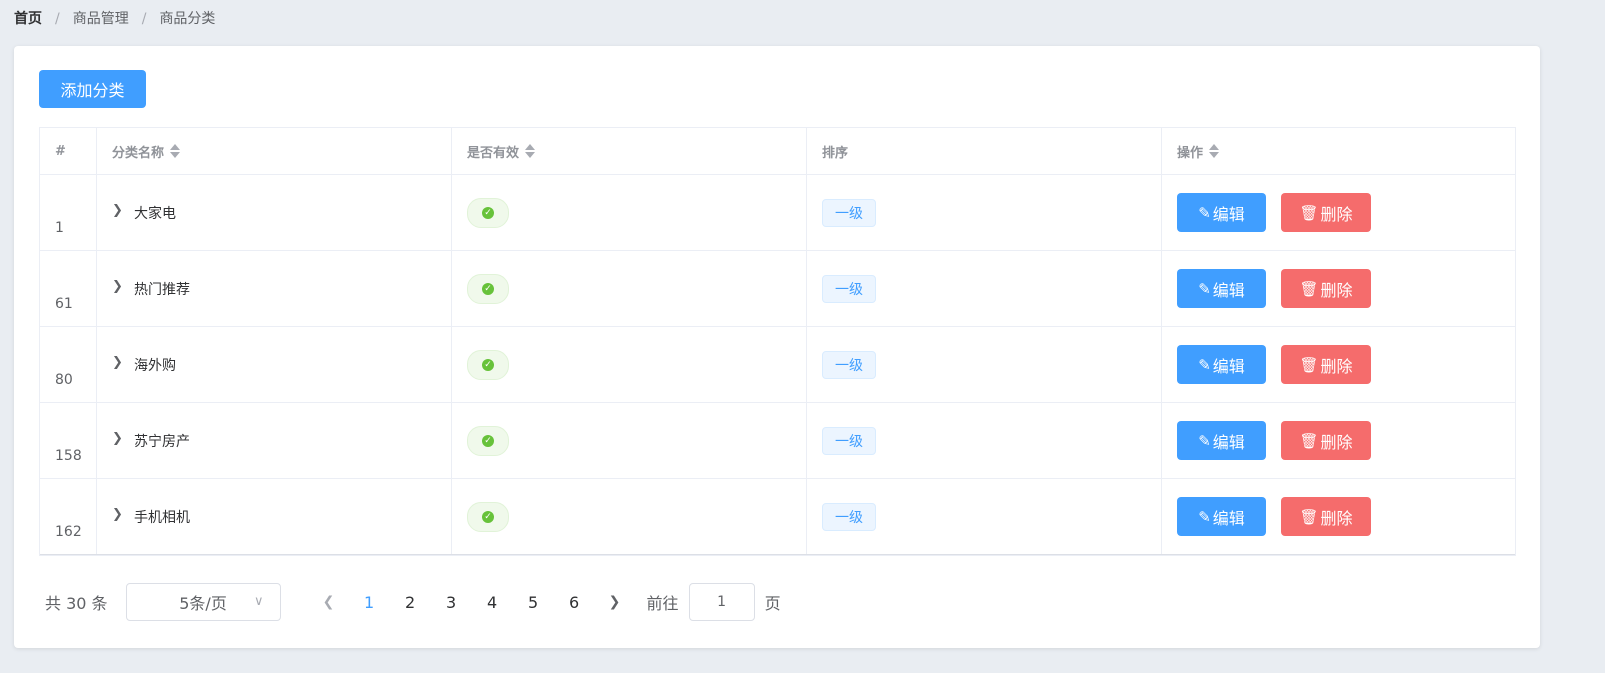 This screenshot has height=673, width=1605. Describe the element at coordinates (92, 89) in the screenshot. I see `add-category-button: 添加分类` at that location.